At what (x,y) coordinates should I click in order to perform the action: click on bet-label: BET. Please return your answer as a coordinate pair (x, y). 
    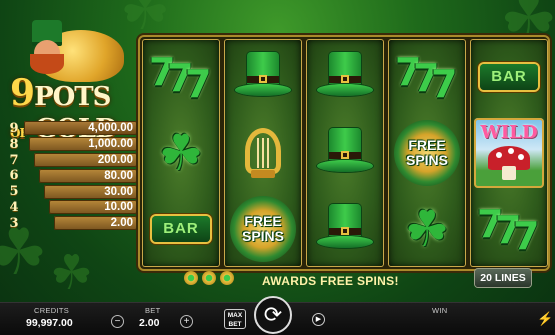
    Looking at the image, I should click on (153, 310).